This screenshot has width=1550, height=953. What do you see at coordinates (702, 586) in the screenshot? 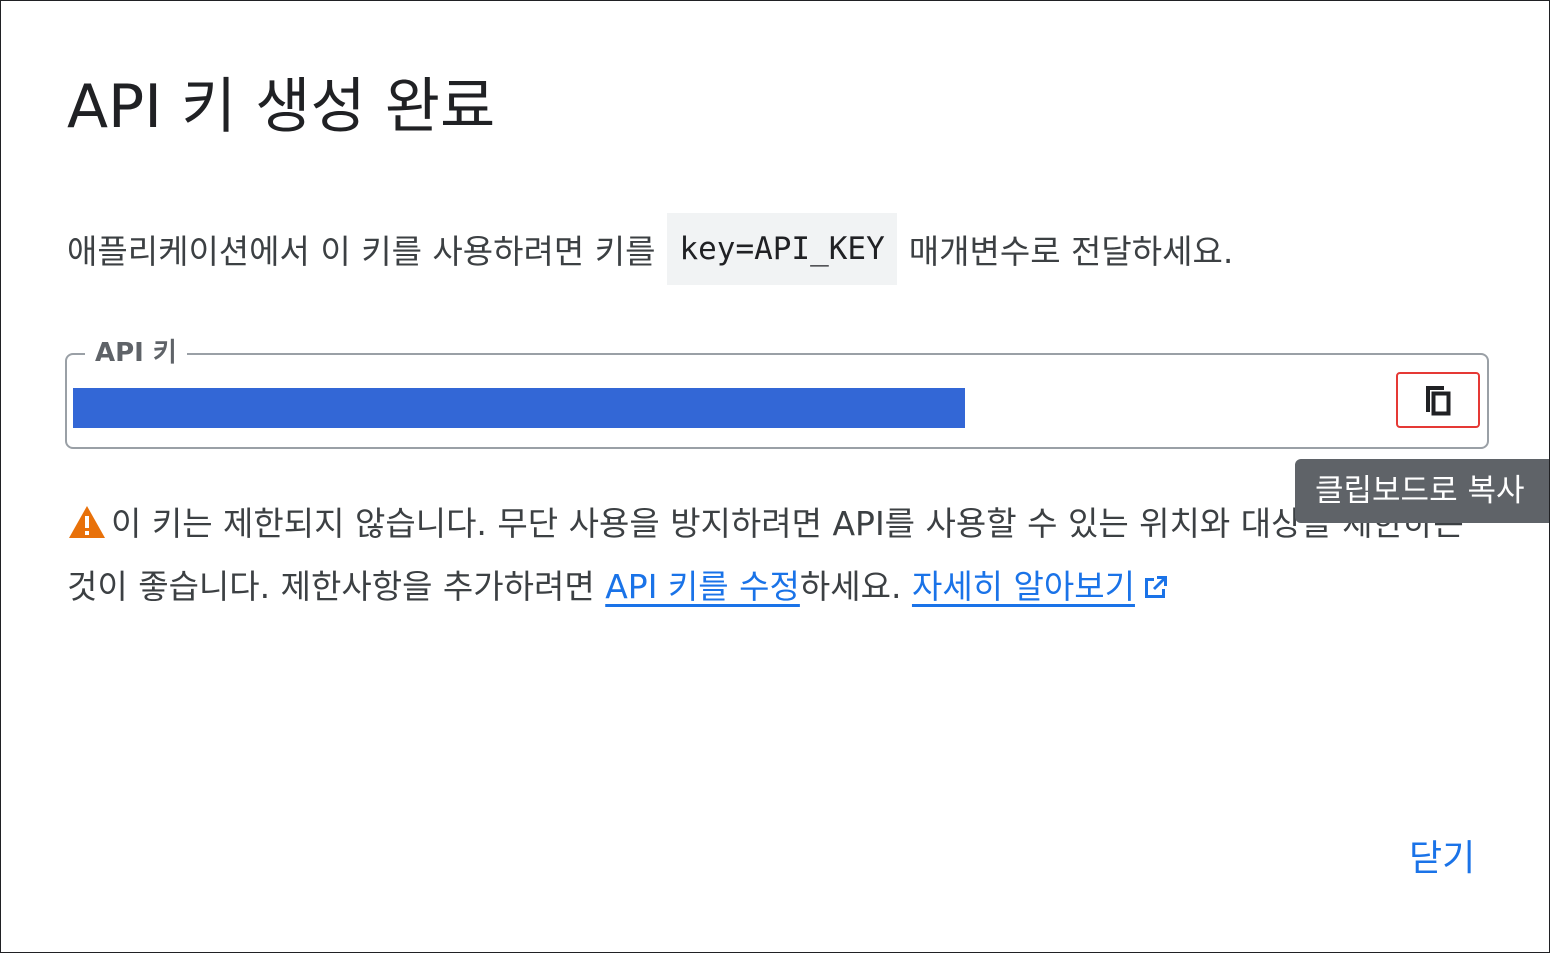
I see `edit-api-key-link: API 키를 수정` at bounding box center [702, 586].